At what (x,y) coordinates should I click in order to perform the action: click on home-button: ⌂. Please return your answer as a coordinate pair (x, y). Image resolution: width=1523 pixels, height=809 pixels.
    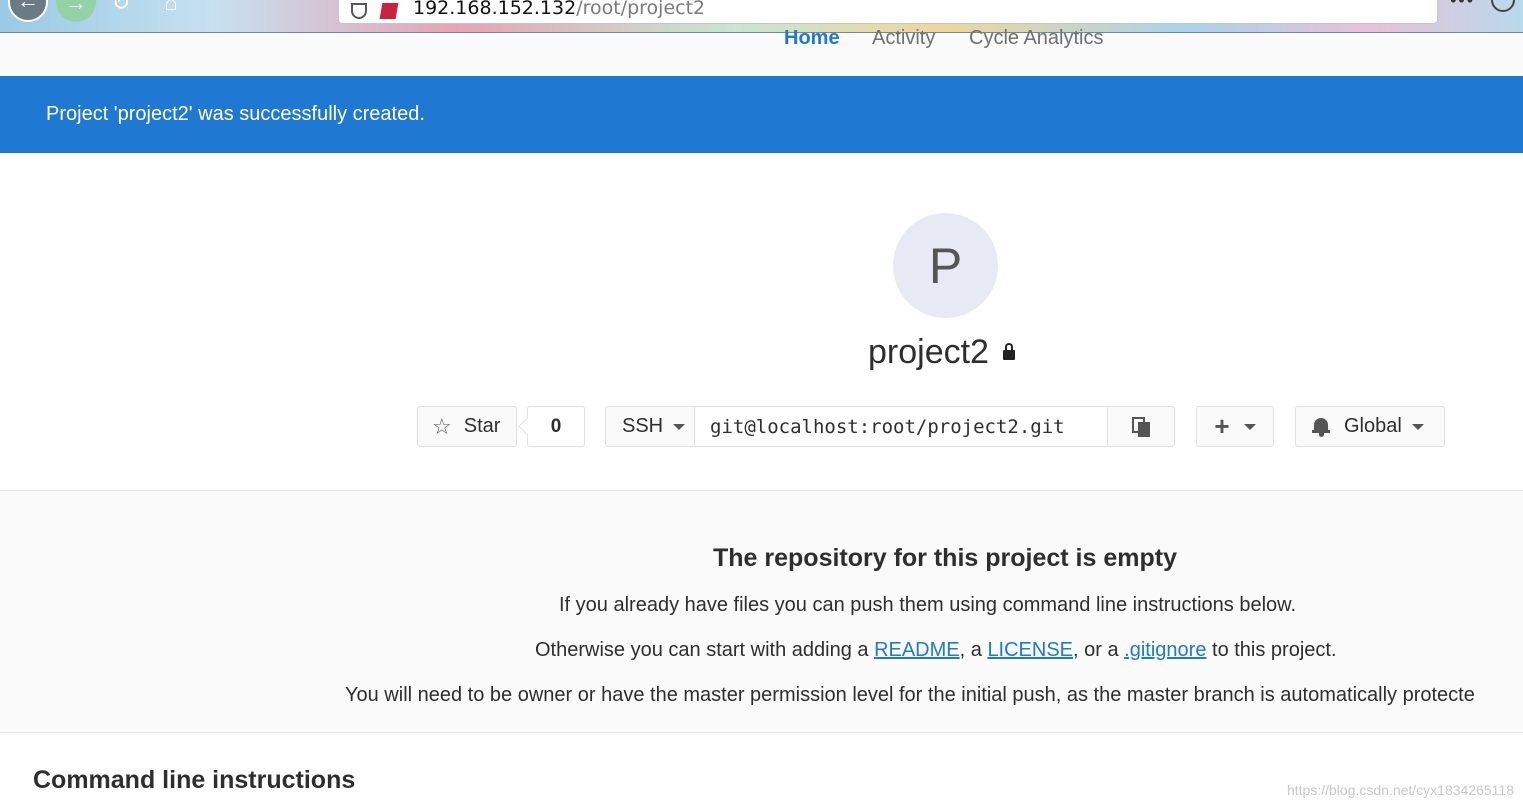
    Looking at the image, I should click on (171, 11).